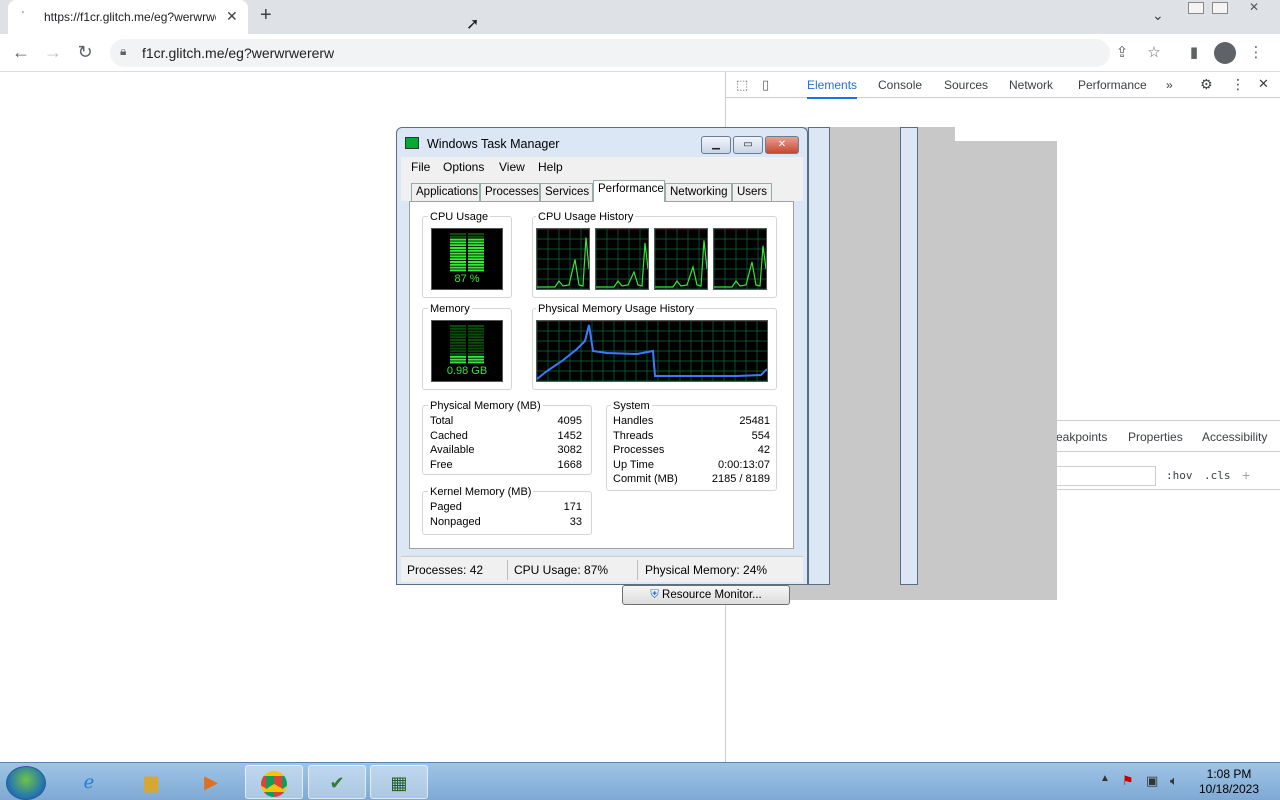  I want to click on menu-options: Options, so click(463, 167).